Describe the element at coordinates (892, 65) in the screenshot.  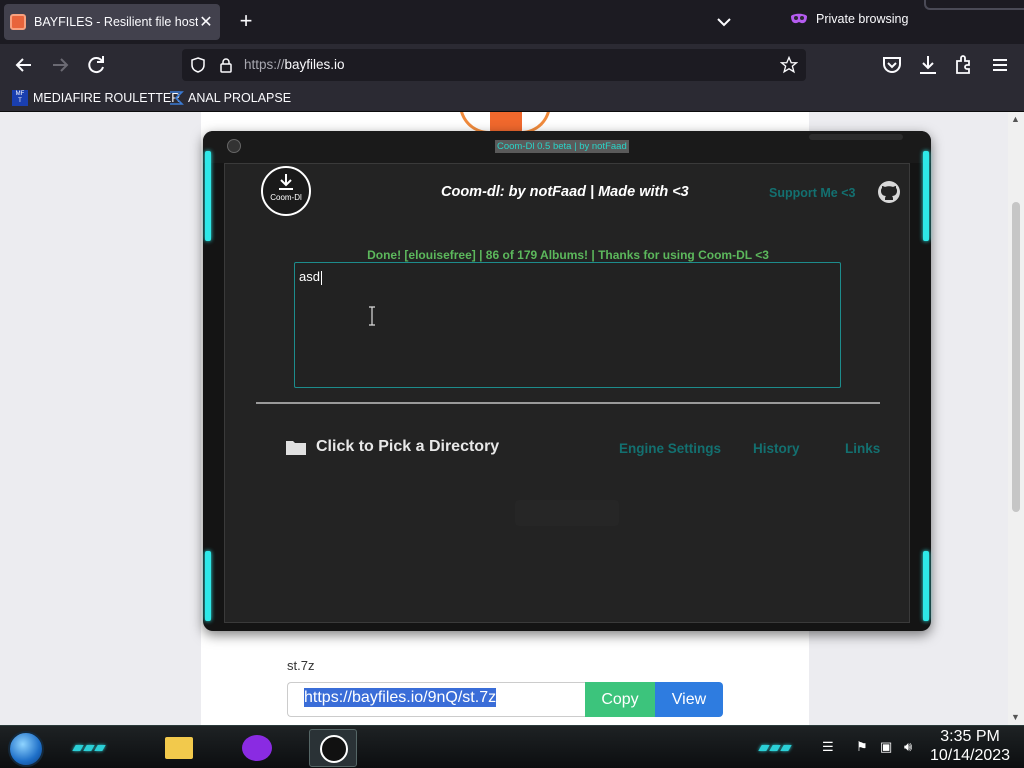
I see `pocket-icon` at that location.